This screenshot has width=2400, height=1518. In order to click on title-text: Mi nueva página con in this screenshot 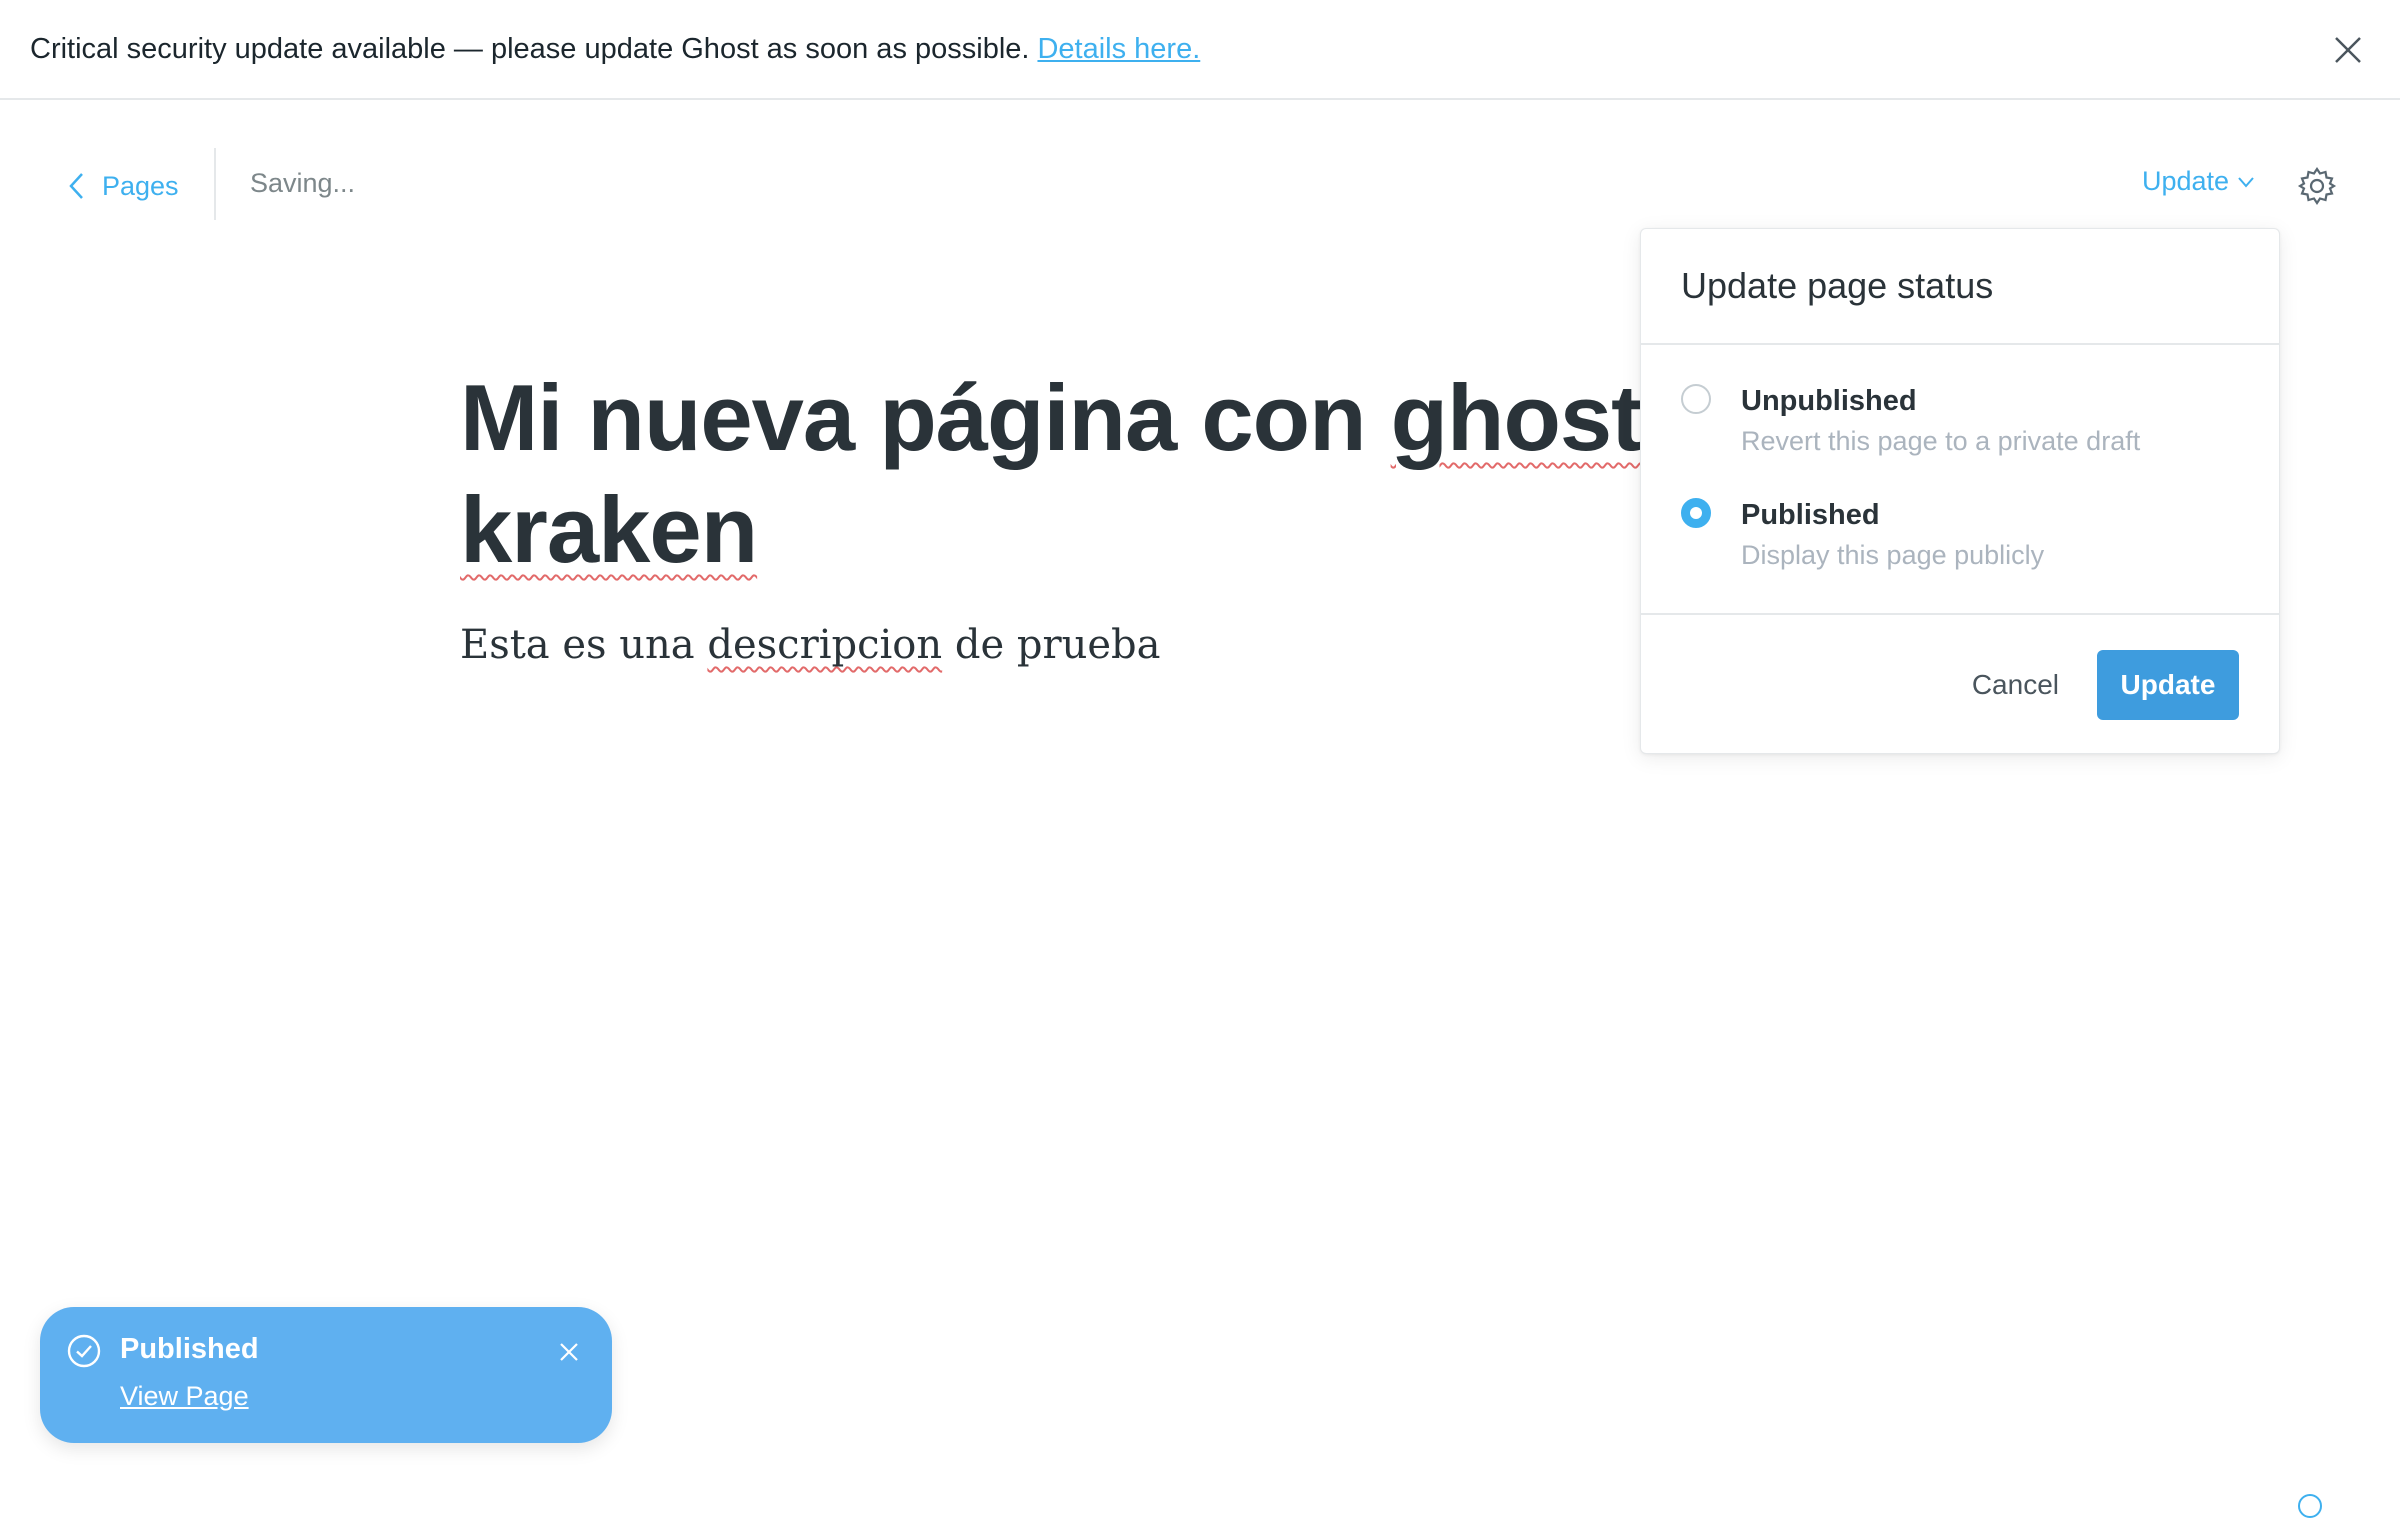, I will do `click(925, 417)`.